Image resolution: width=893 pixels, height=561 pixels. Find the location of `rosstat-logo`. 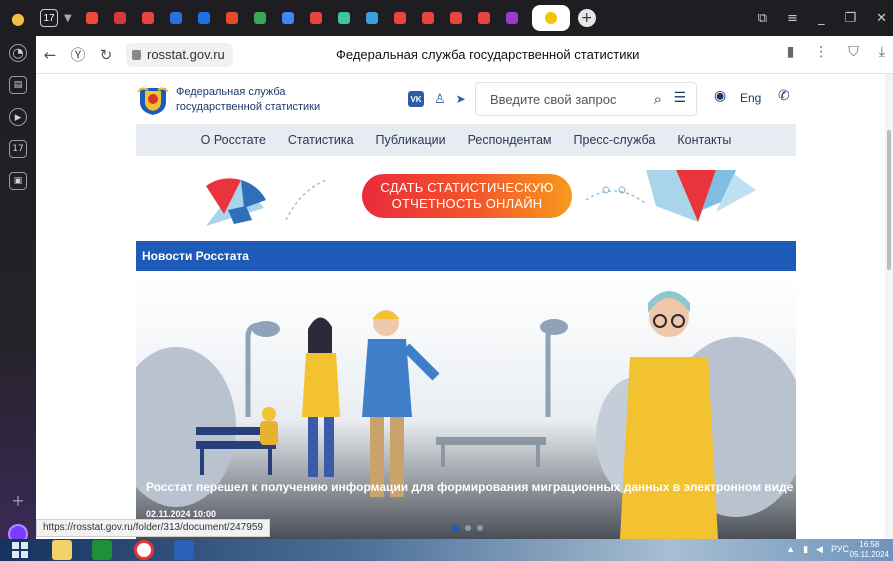

rosstat-logo is located at coordinates (153, 99).